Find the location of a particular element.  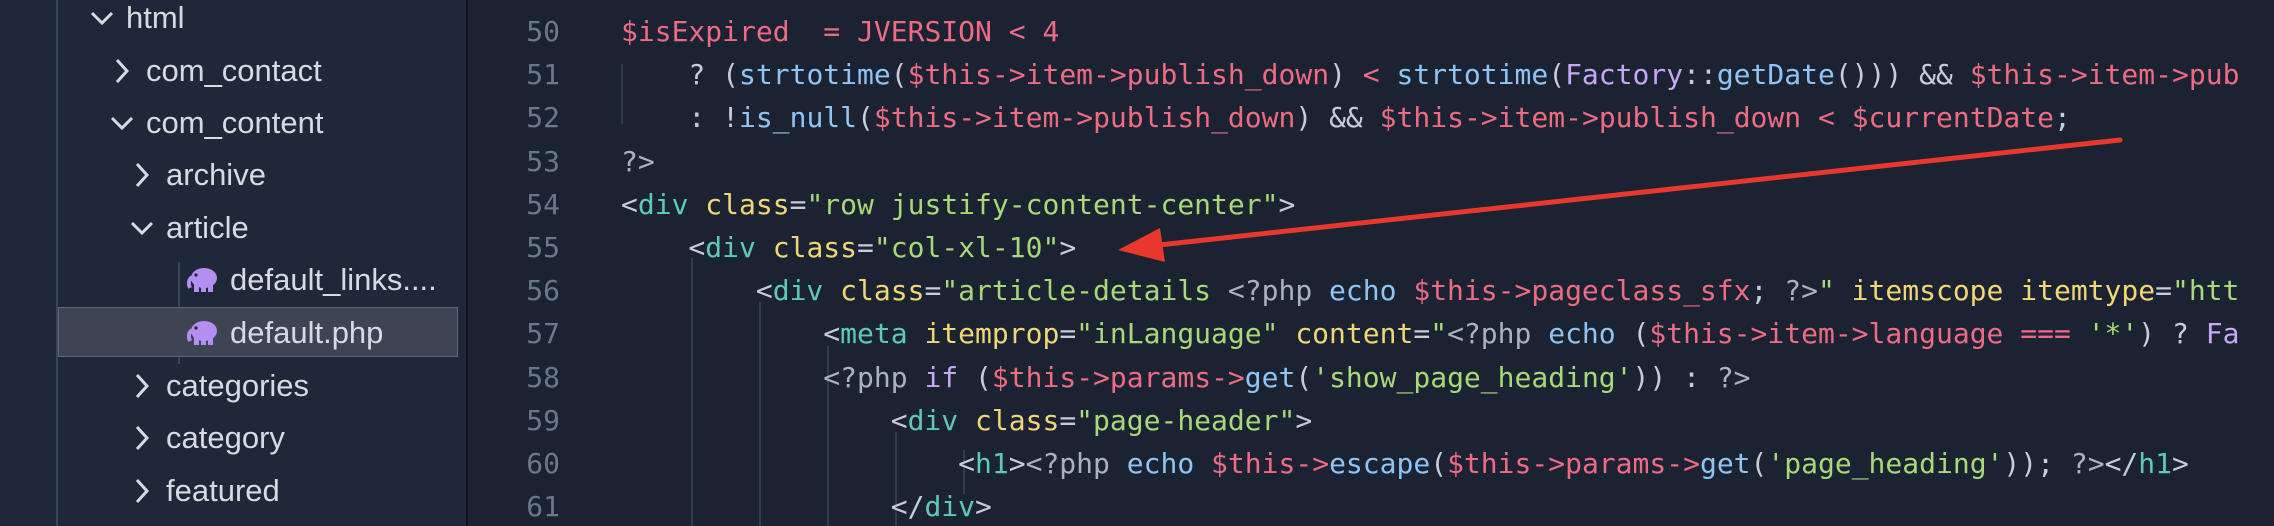

code-token: itemtype is located at coordinates (2088, 291).